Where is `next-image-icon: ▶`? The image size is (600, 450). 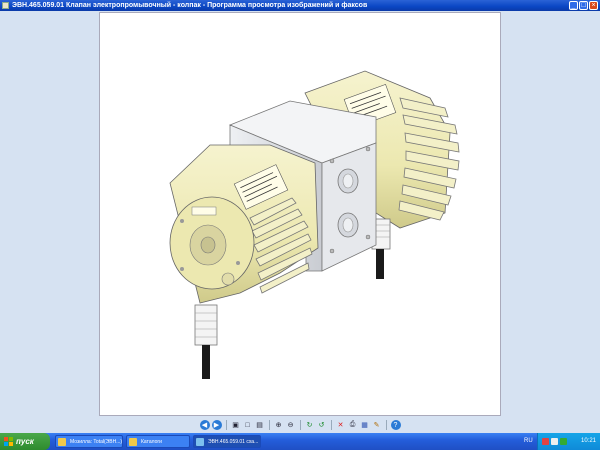
next-image-icon: ▶ is located at coordinates (216, 425).